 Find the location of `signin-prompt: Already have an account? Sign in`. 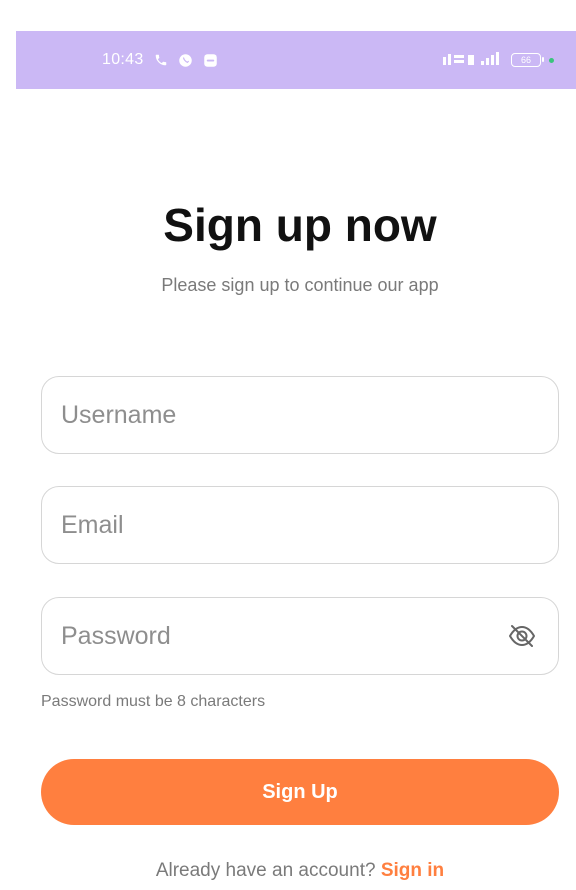

signin-prompt: Already have an account? Sign in is located at coordinates (288, 871).